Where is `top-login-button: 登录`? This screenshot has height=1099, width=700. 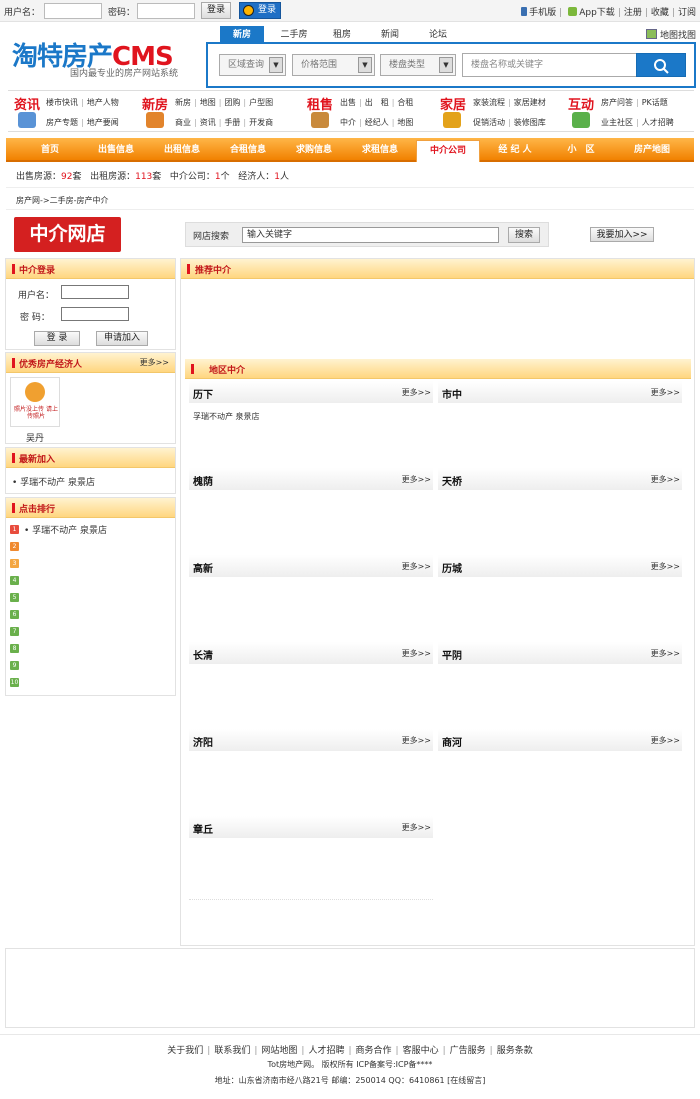 top-login-button: 登录 is located at coordinates (216, 10).